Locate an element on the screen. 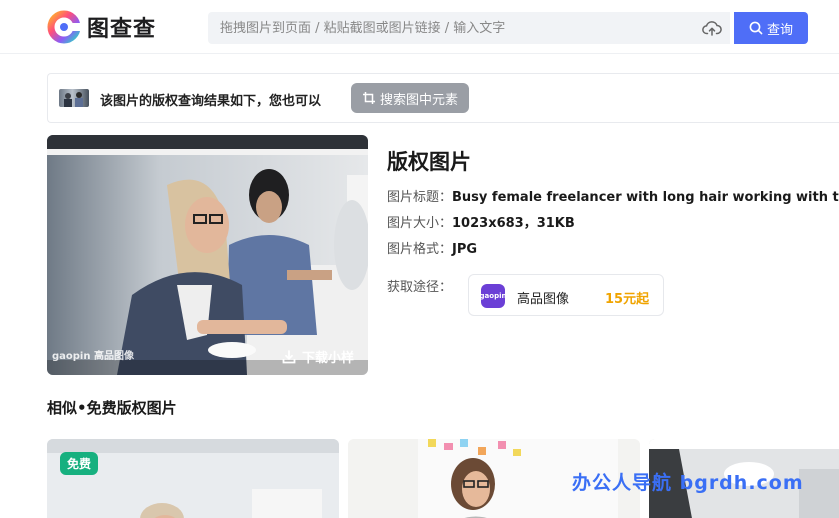  download-sample-label: 下载小样 is located at coordinates (327, 358).